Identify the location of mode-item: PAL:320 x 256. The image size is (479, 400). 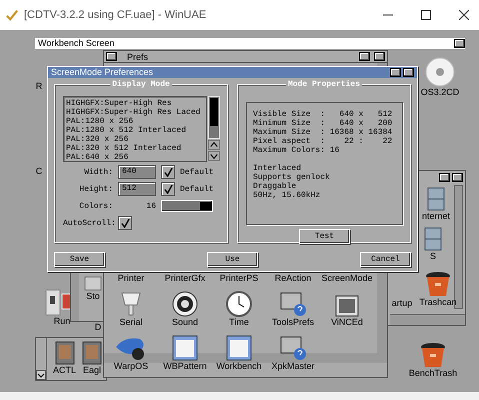
(135, 139).